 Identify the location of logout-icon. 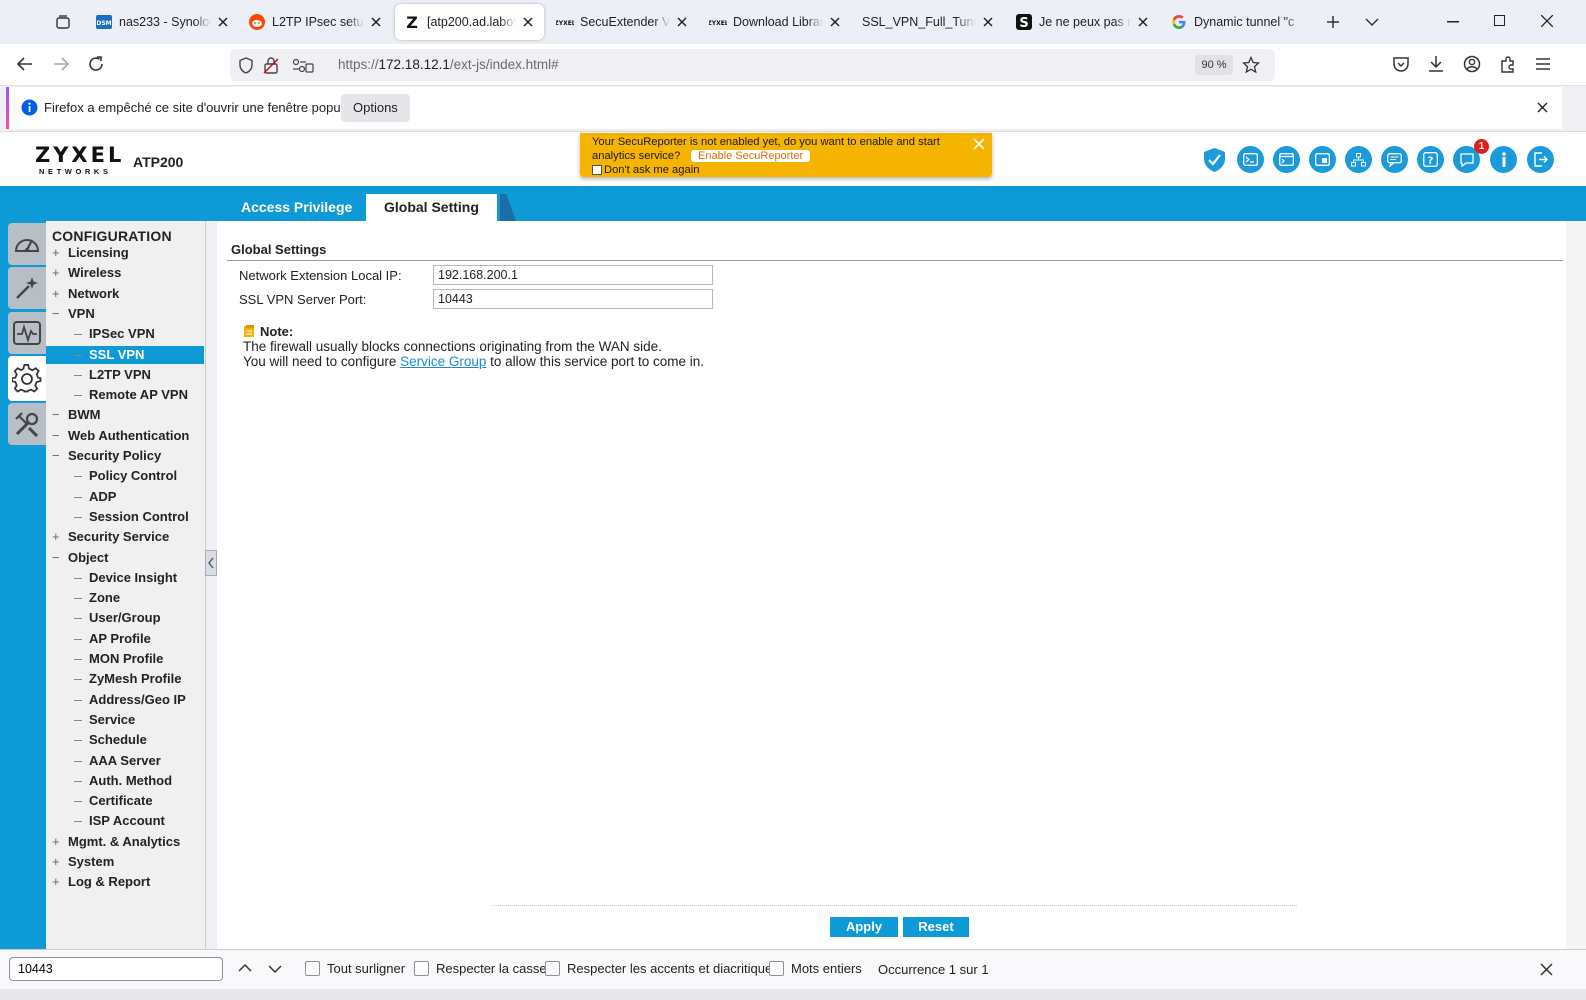
(1540, 159).